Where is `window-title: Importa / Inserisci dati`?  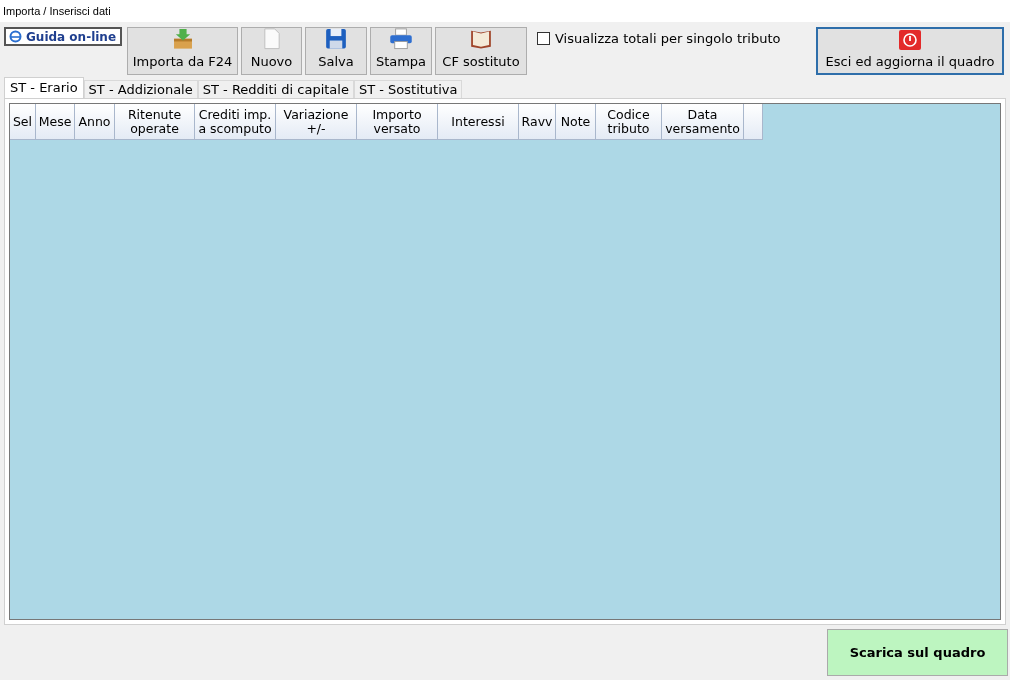
window-title: Importa / Inserisci dati is located at coordinates (57, 11).